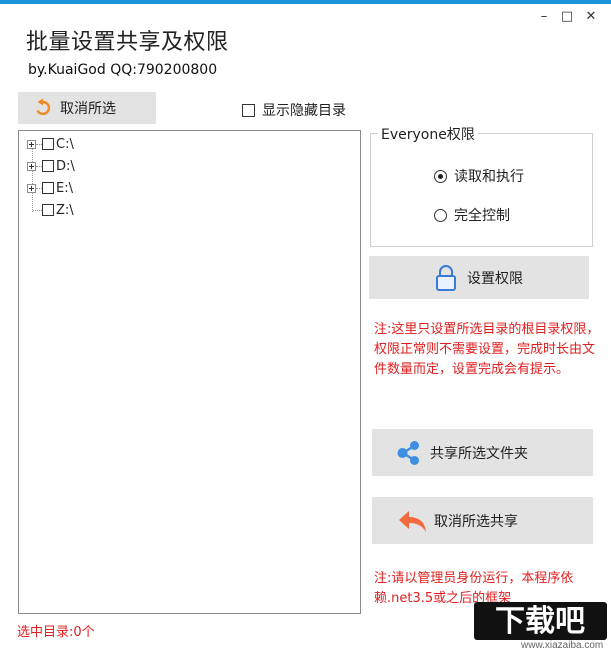  Describe the element at coordinates (591, 16) in the screenshot. I see `close-button: ✕` at that location.